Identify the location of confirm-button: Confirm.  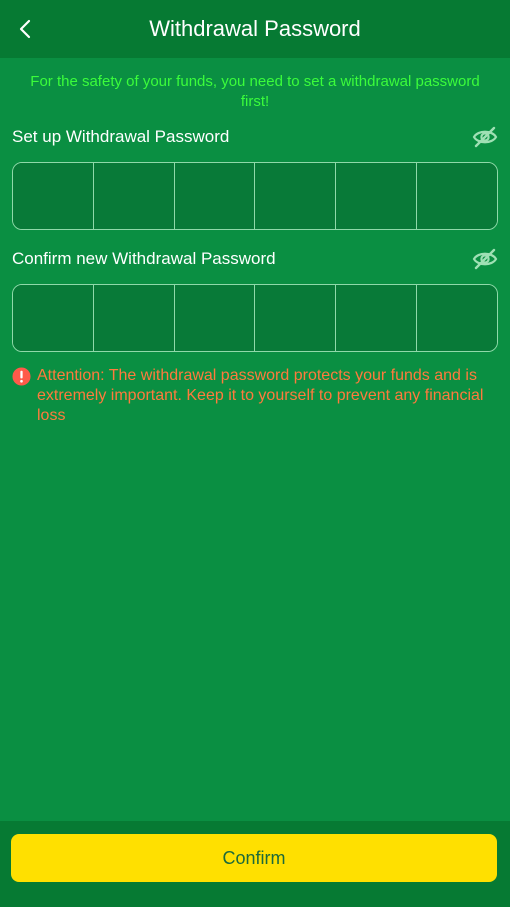
(254, 858).